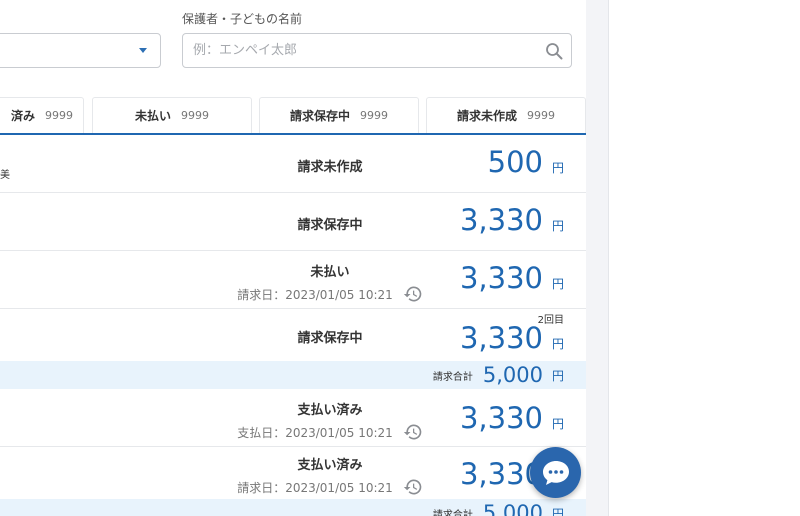 The width and height of the screenshot is (800, 516). Describe the element at coordinates (330, 475) in the screenshot. I see `status-cell: 支払い済み 請求日：2023/01/05 10:21` at that location.